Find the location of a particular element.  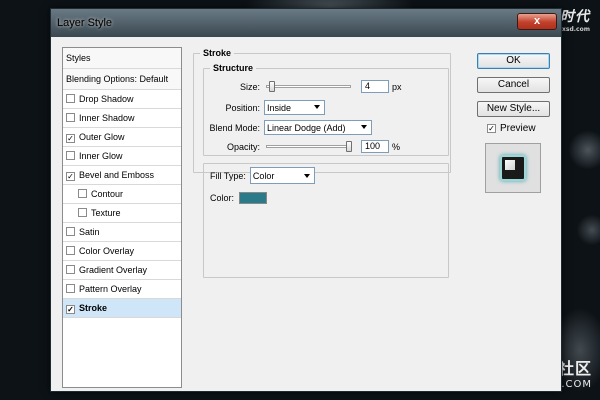

size-input: 4 is located at coordinates (375, 86).